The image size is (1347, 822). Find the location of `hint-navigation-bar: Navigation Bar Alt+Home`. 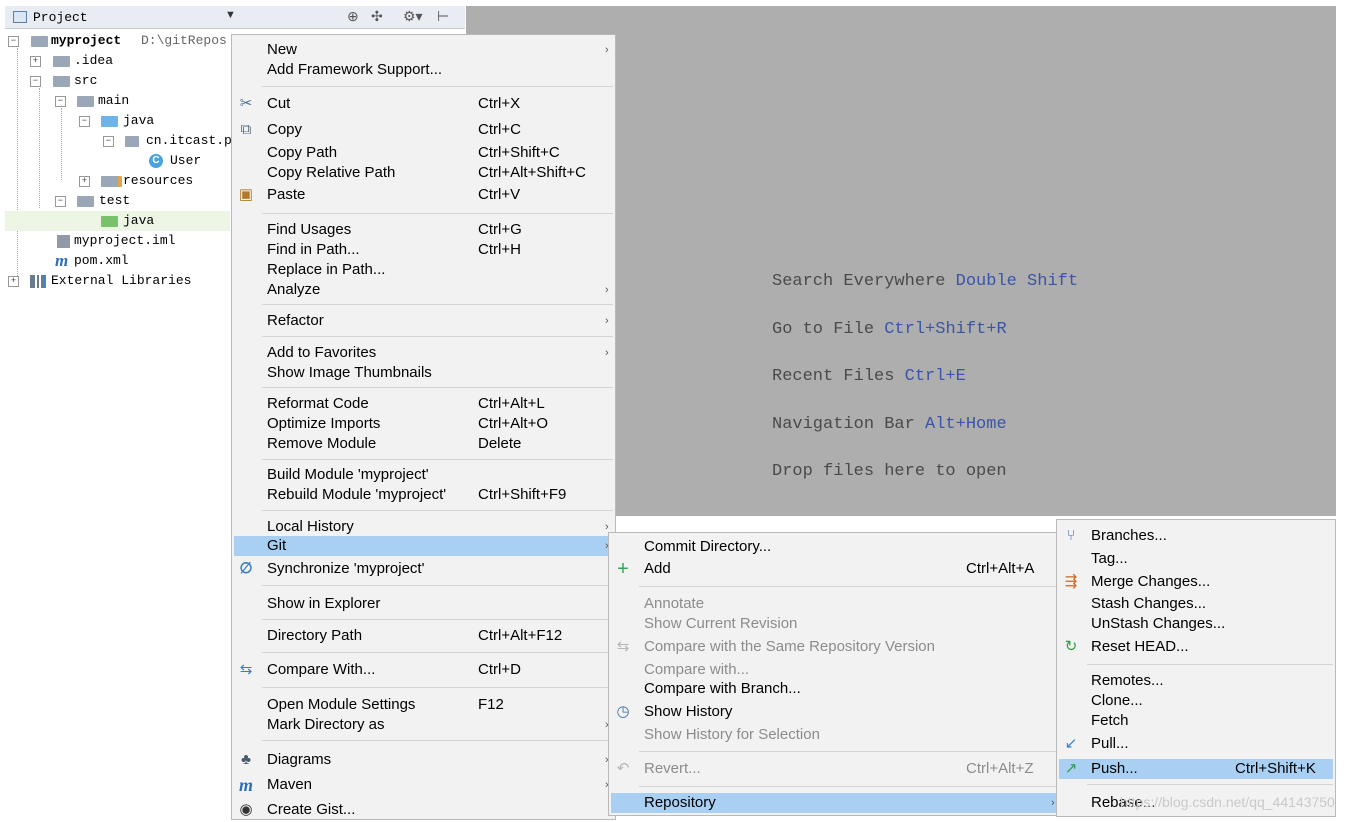

hint-navigation-bar: Navigation Bar Alt+Home is located at coordinates (889, 424).